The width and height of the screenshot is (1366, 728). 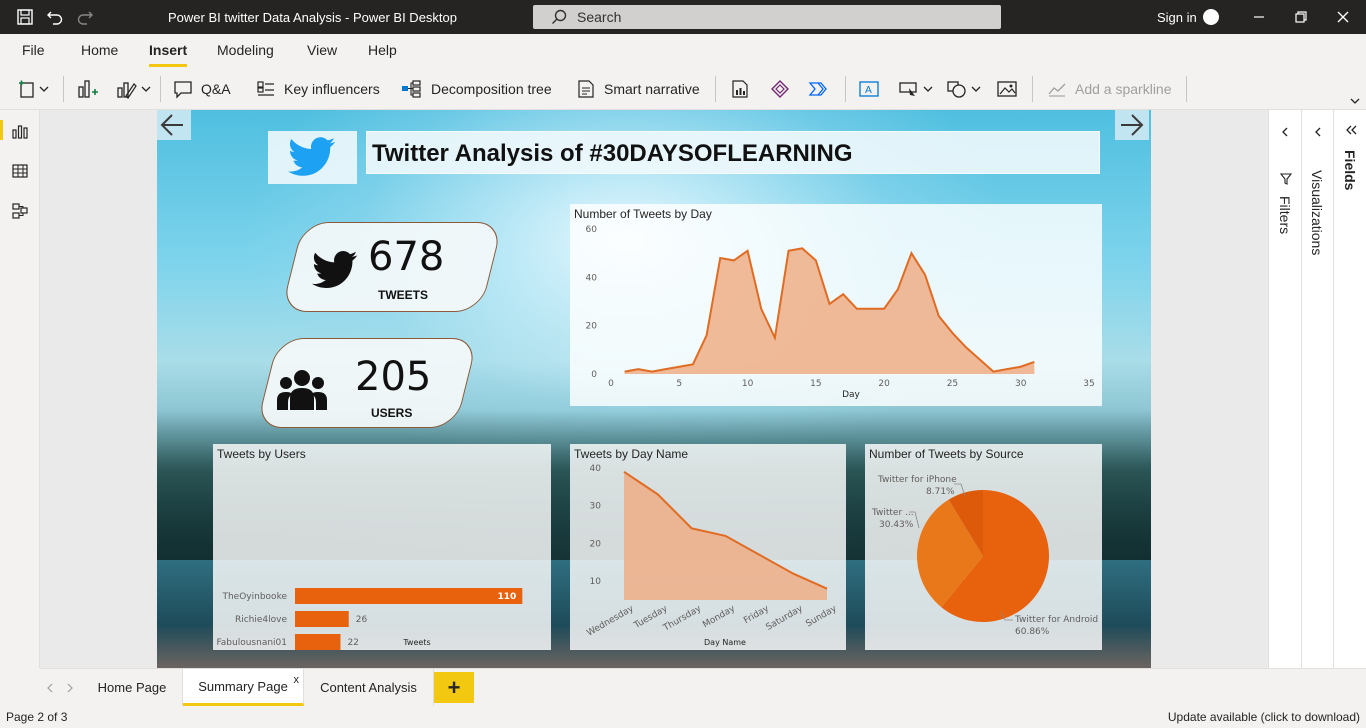 What do you see at coordinates (1211, 17) in the screenshot?
I see `avatar` at bounding box center [1211, 17].